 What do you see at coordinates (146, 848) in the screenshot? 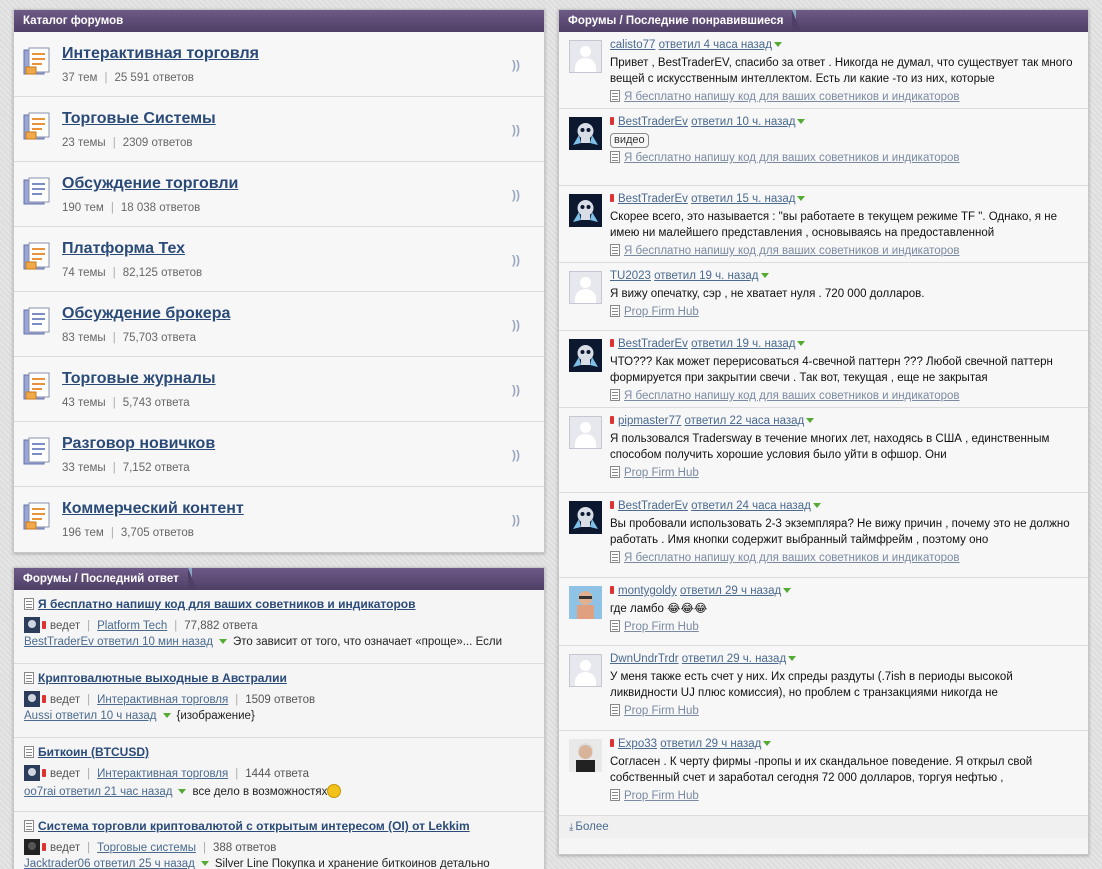
I see `forum-link: Торговые системы` at bounding box center [146, 848].